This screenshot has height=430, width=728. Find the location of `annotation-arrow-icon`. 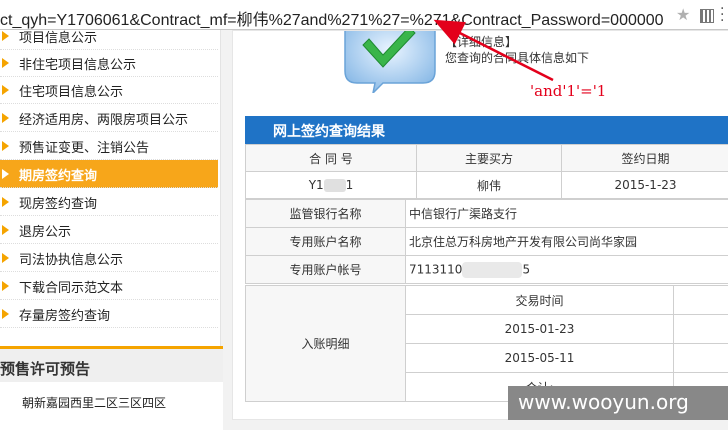

annotation-arrow-icon is located at coordinates (493, 50).